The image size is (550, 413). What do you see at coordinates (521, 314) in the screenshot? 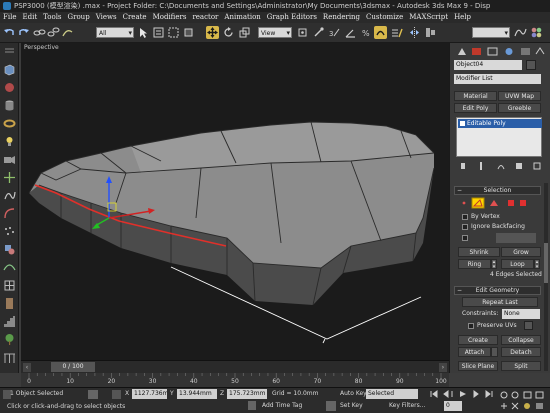
I see `constraints-dropdown: None` at bounding box center [521, 314].